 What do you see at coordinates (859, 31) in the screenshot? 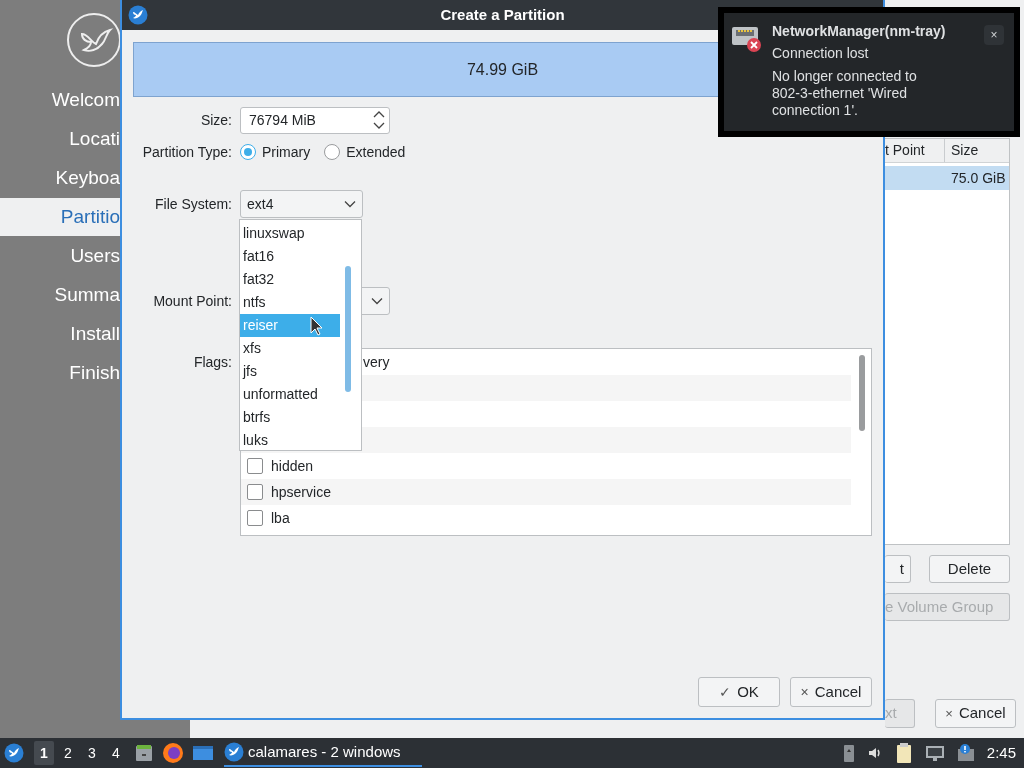
I see `notification-title: NetworkManager(nm-tray)` at bounding box center [859, 31].